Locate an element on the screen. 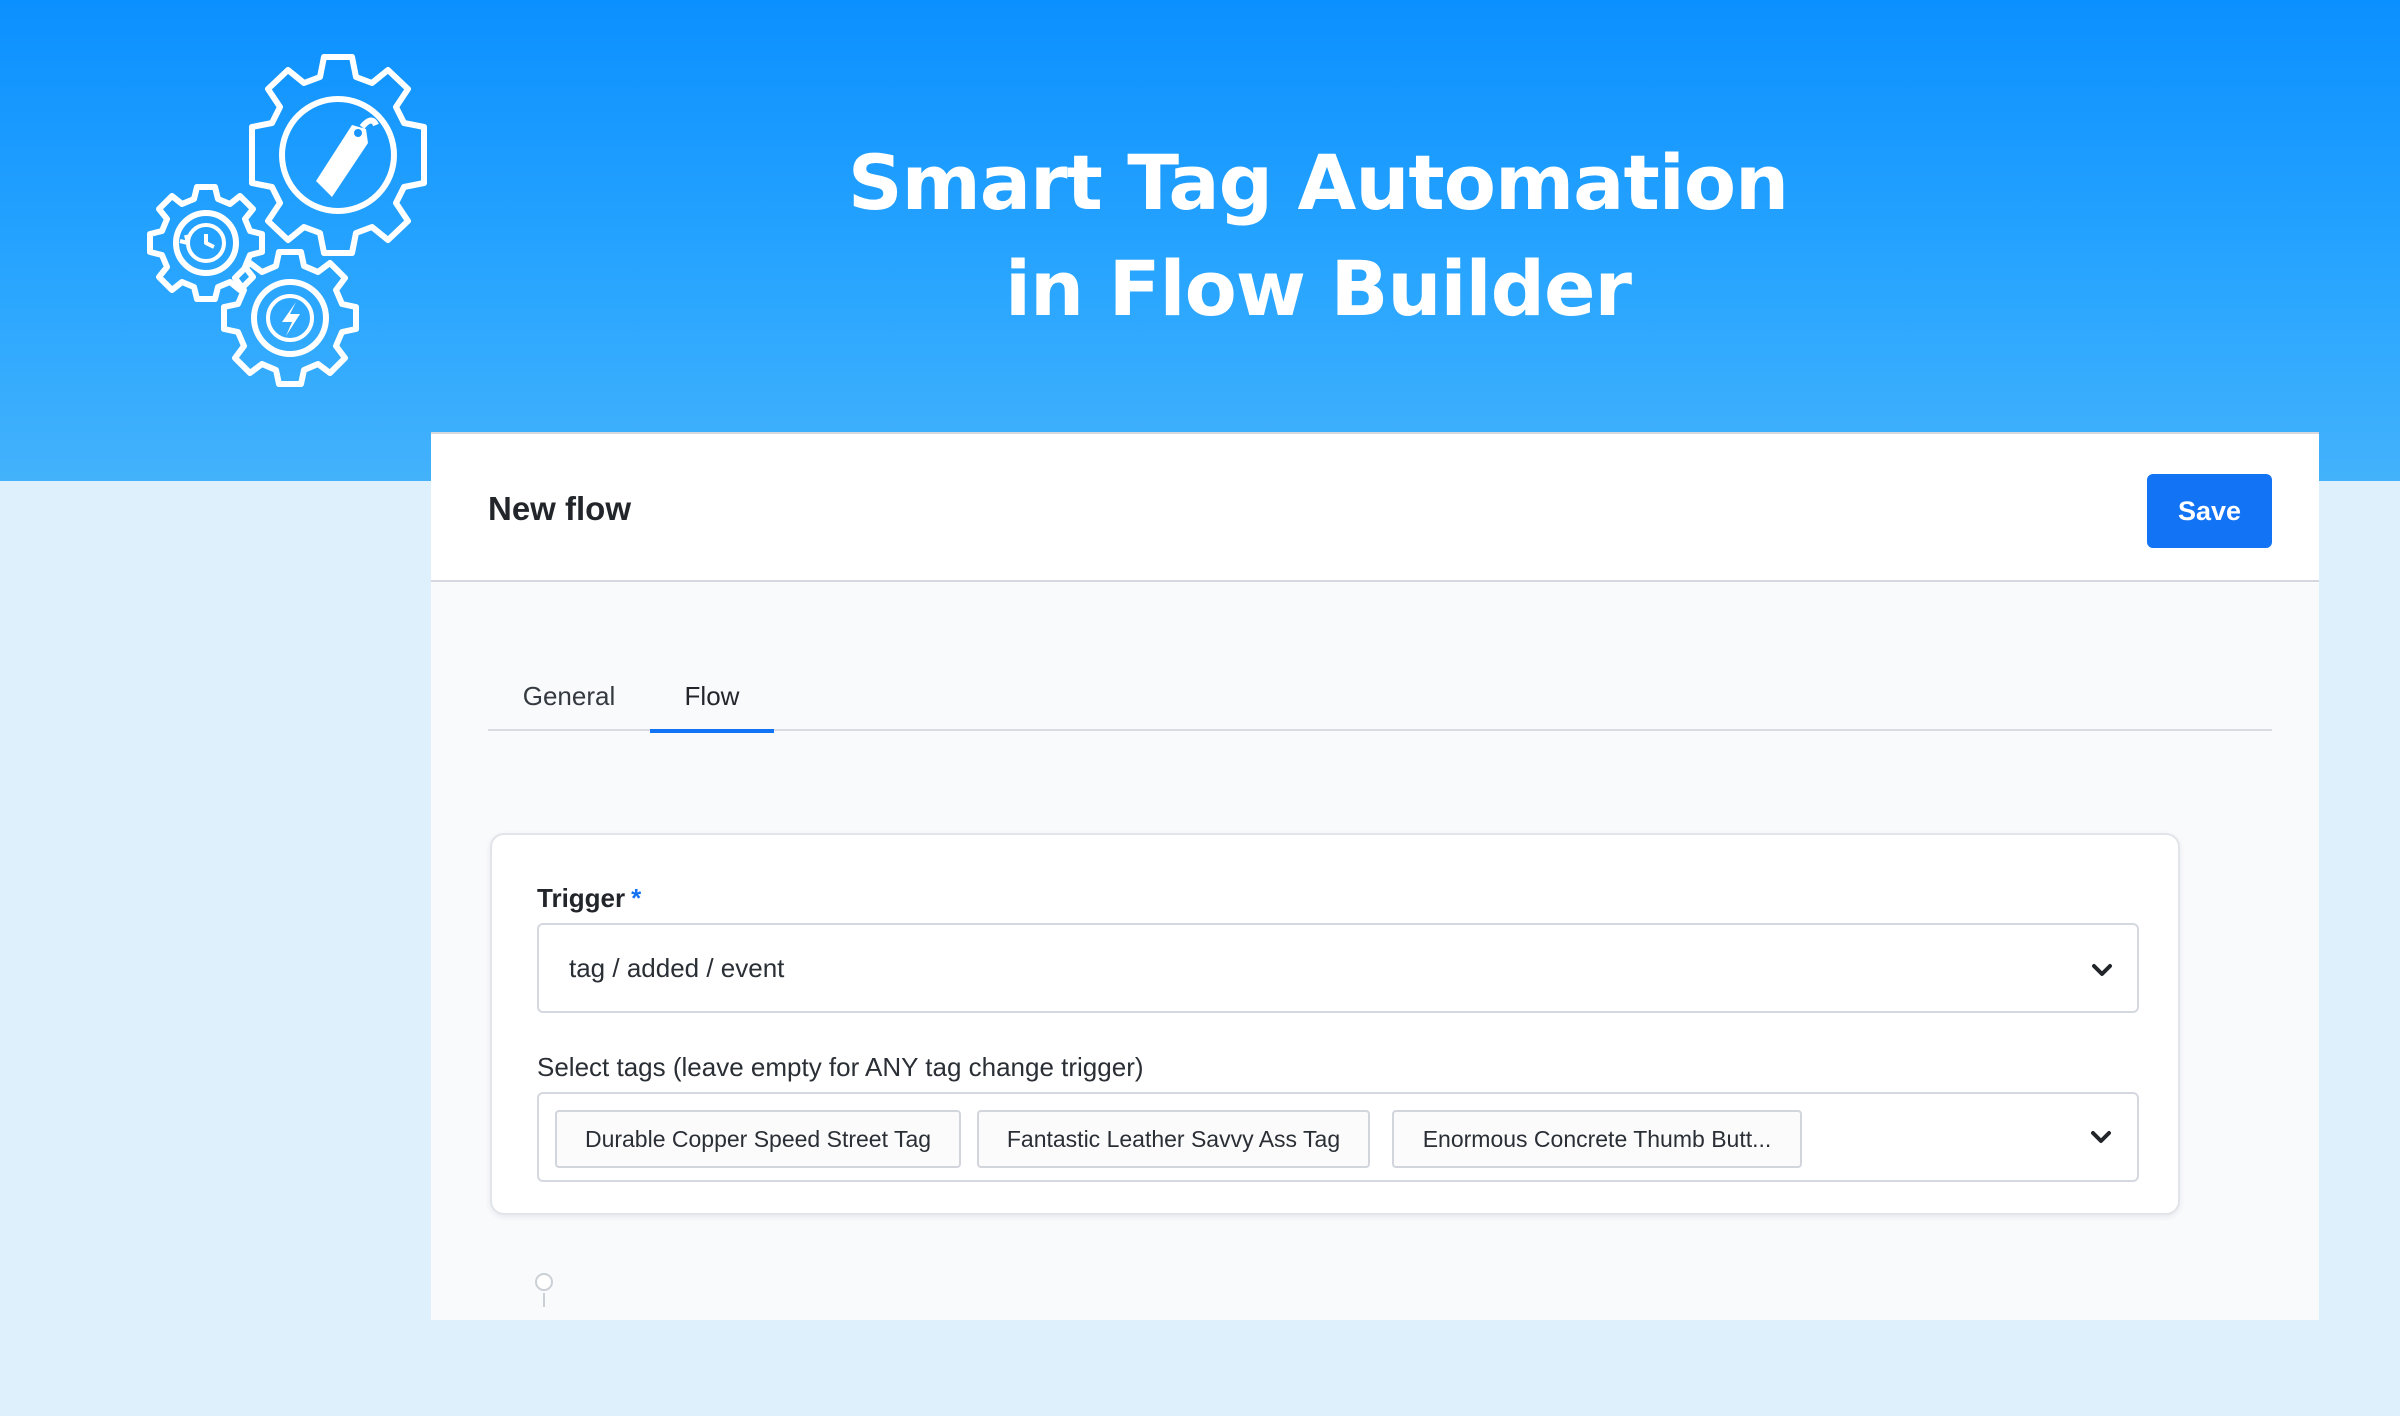 This screenshot has width=2400, height=1416. tag-chip: Durable Copper Speed Street Tag is located at coordinates (758, 1139).